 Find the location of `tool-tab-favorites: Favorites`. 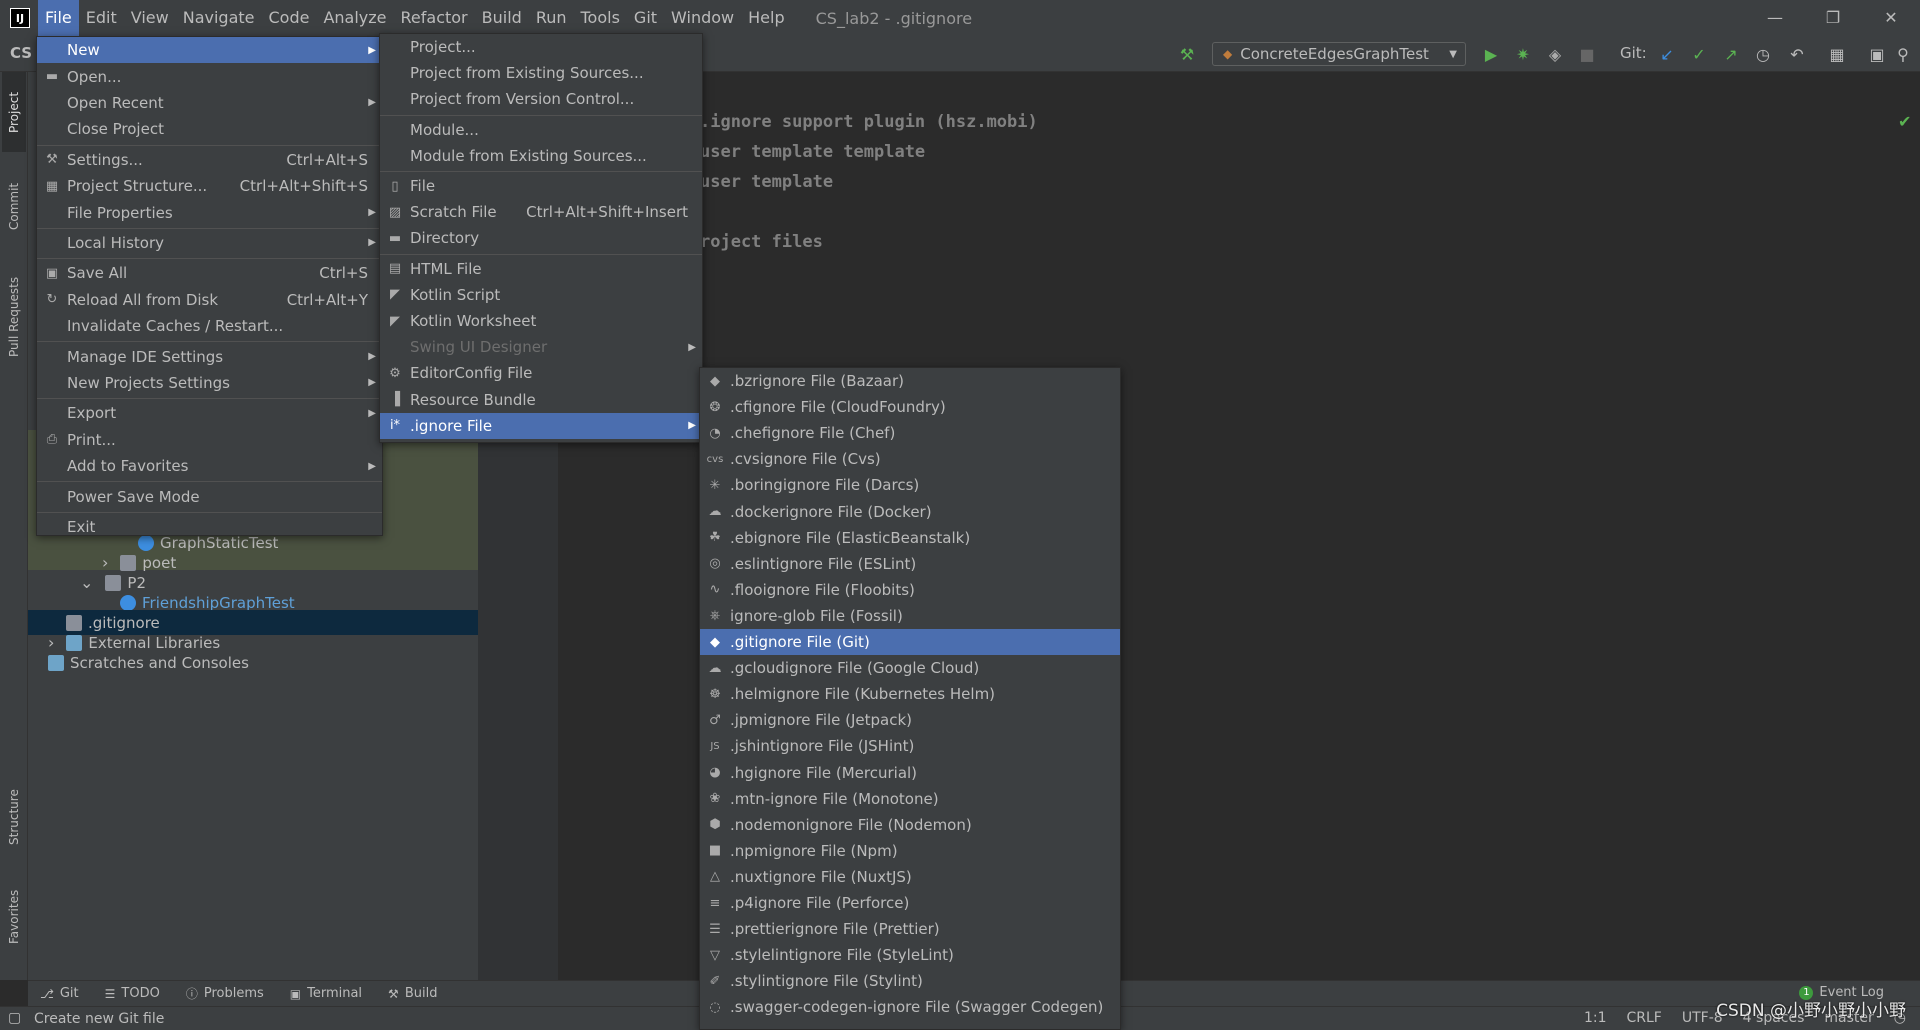

tool-tab-favorites: Favorites is located at coordinates (14, 917).